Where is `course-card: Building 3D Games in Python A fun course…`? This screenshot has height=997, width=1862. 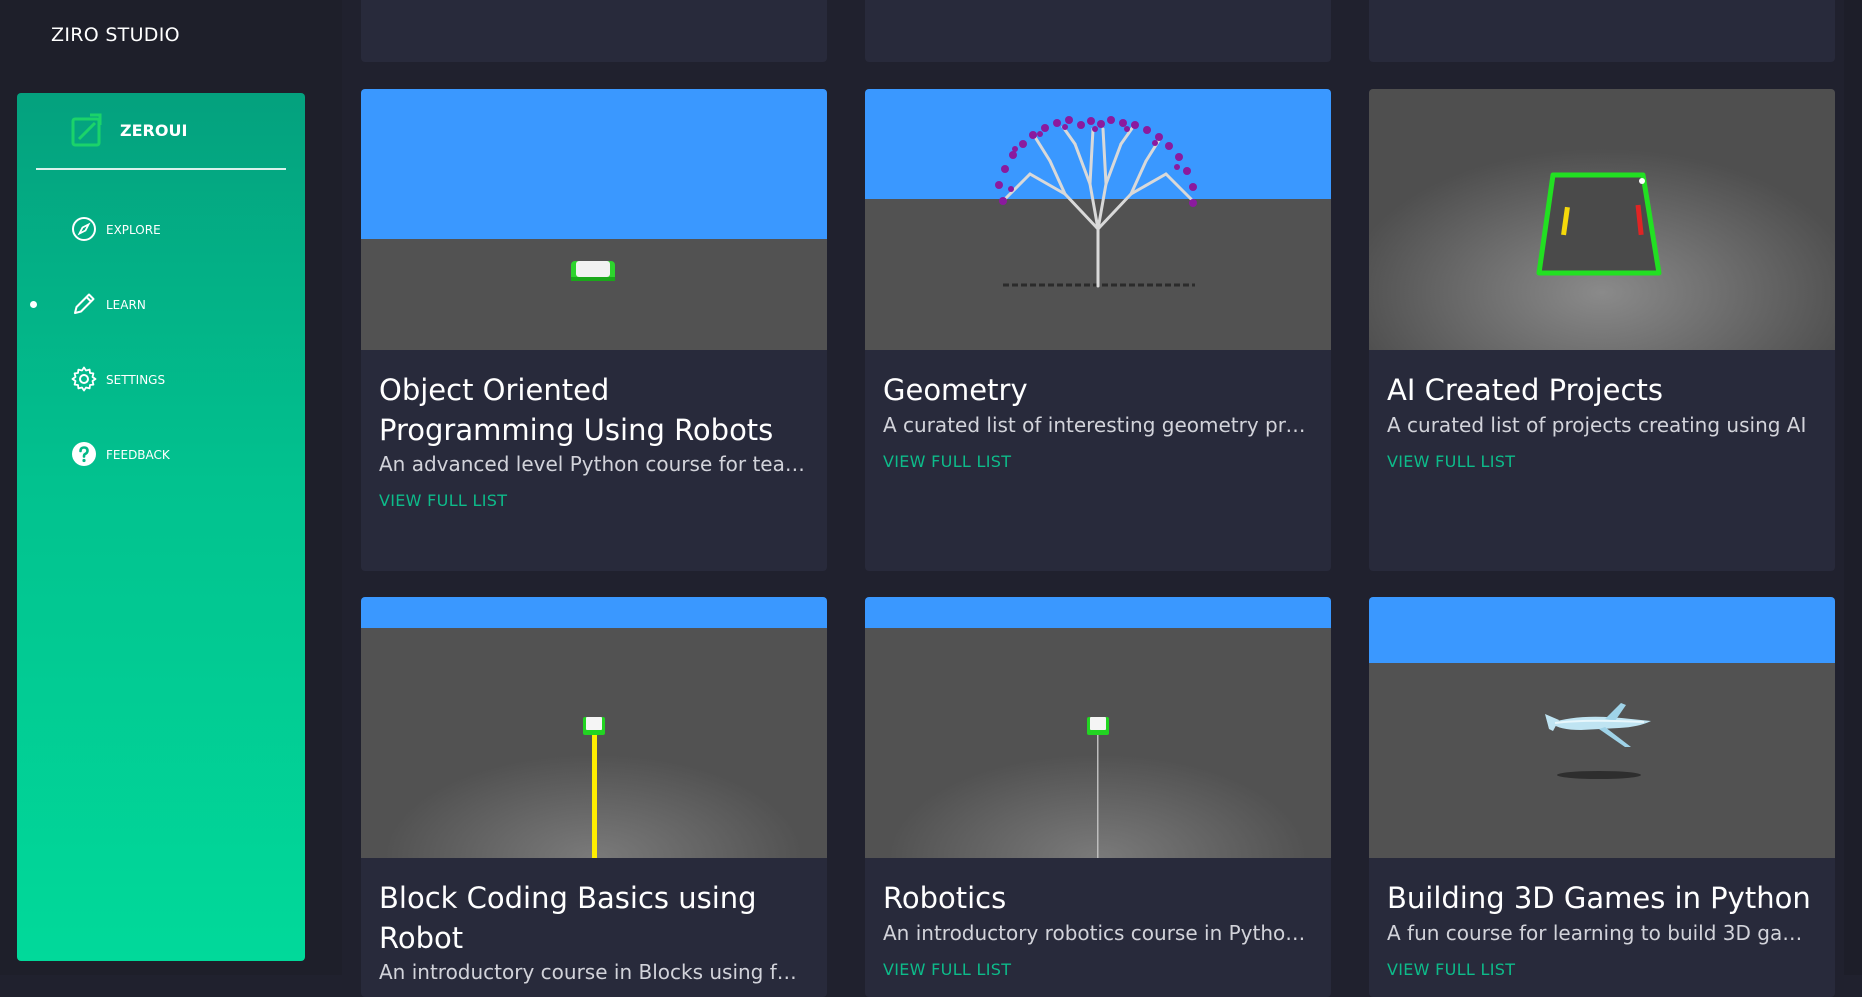 course-card: Building 3D Games in Python A fun course… is located at coordinates (1602, 797).